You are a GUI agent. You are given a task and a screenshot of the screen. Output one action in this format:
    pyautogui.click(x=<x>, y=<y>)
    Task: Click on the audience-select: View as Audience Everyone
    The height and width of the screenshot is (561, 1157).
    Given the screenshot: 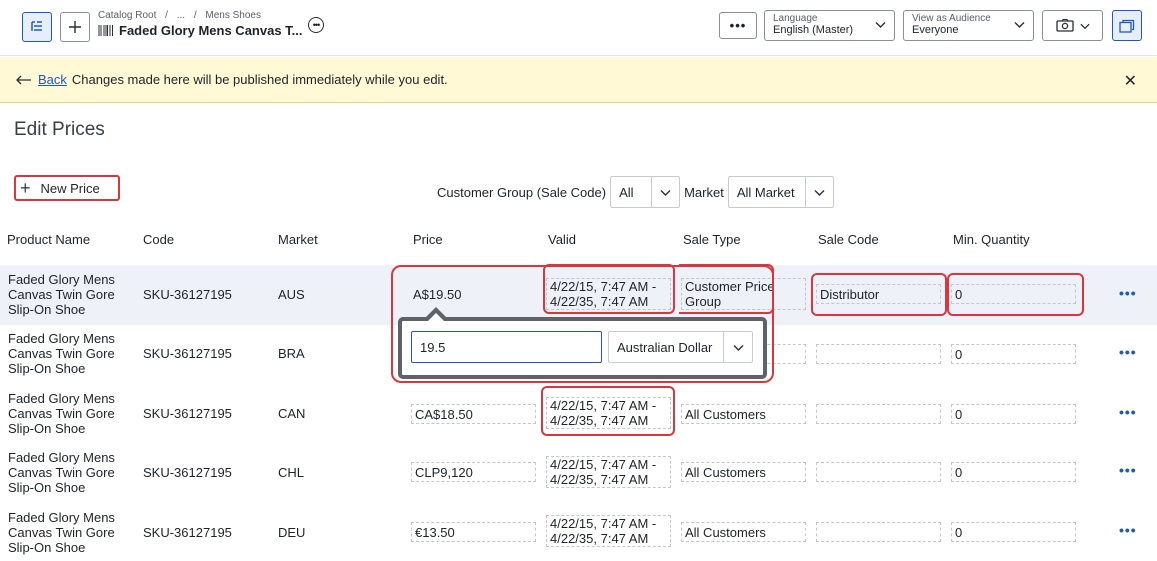 What is the action you would take?
    pyautogui.click(x=968, y=25)
    